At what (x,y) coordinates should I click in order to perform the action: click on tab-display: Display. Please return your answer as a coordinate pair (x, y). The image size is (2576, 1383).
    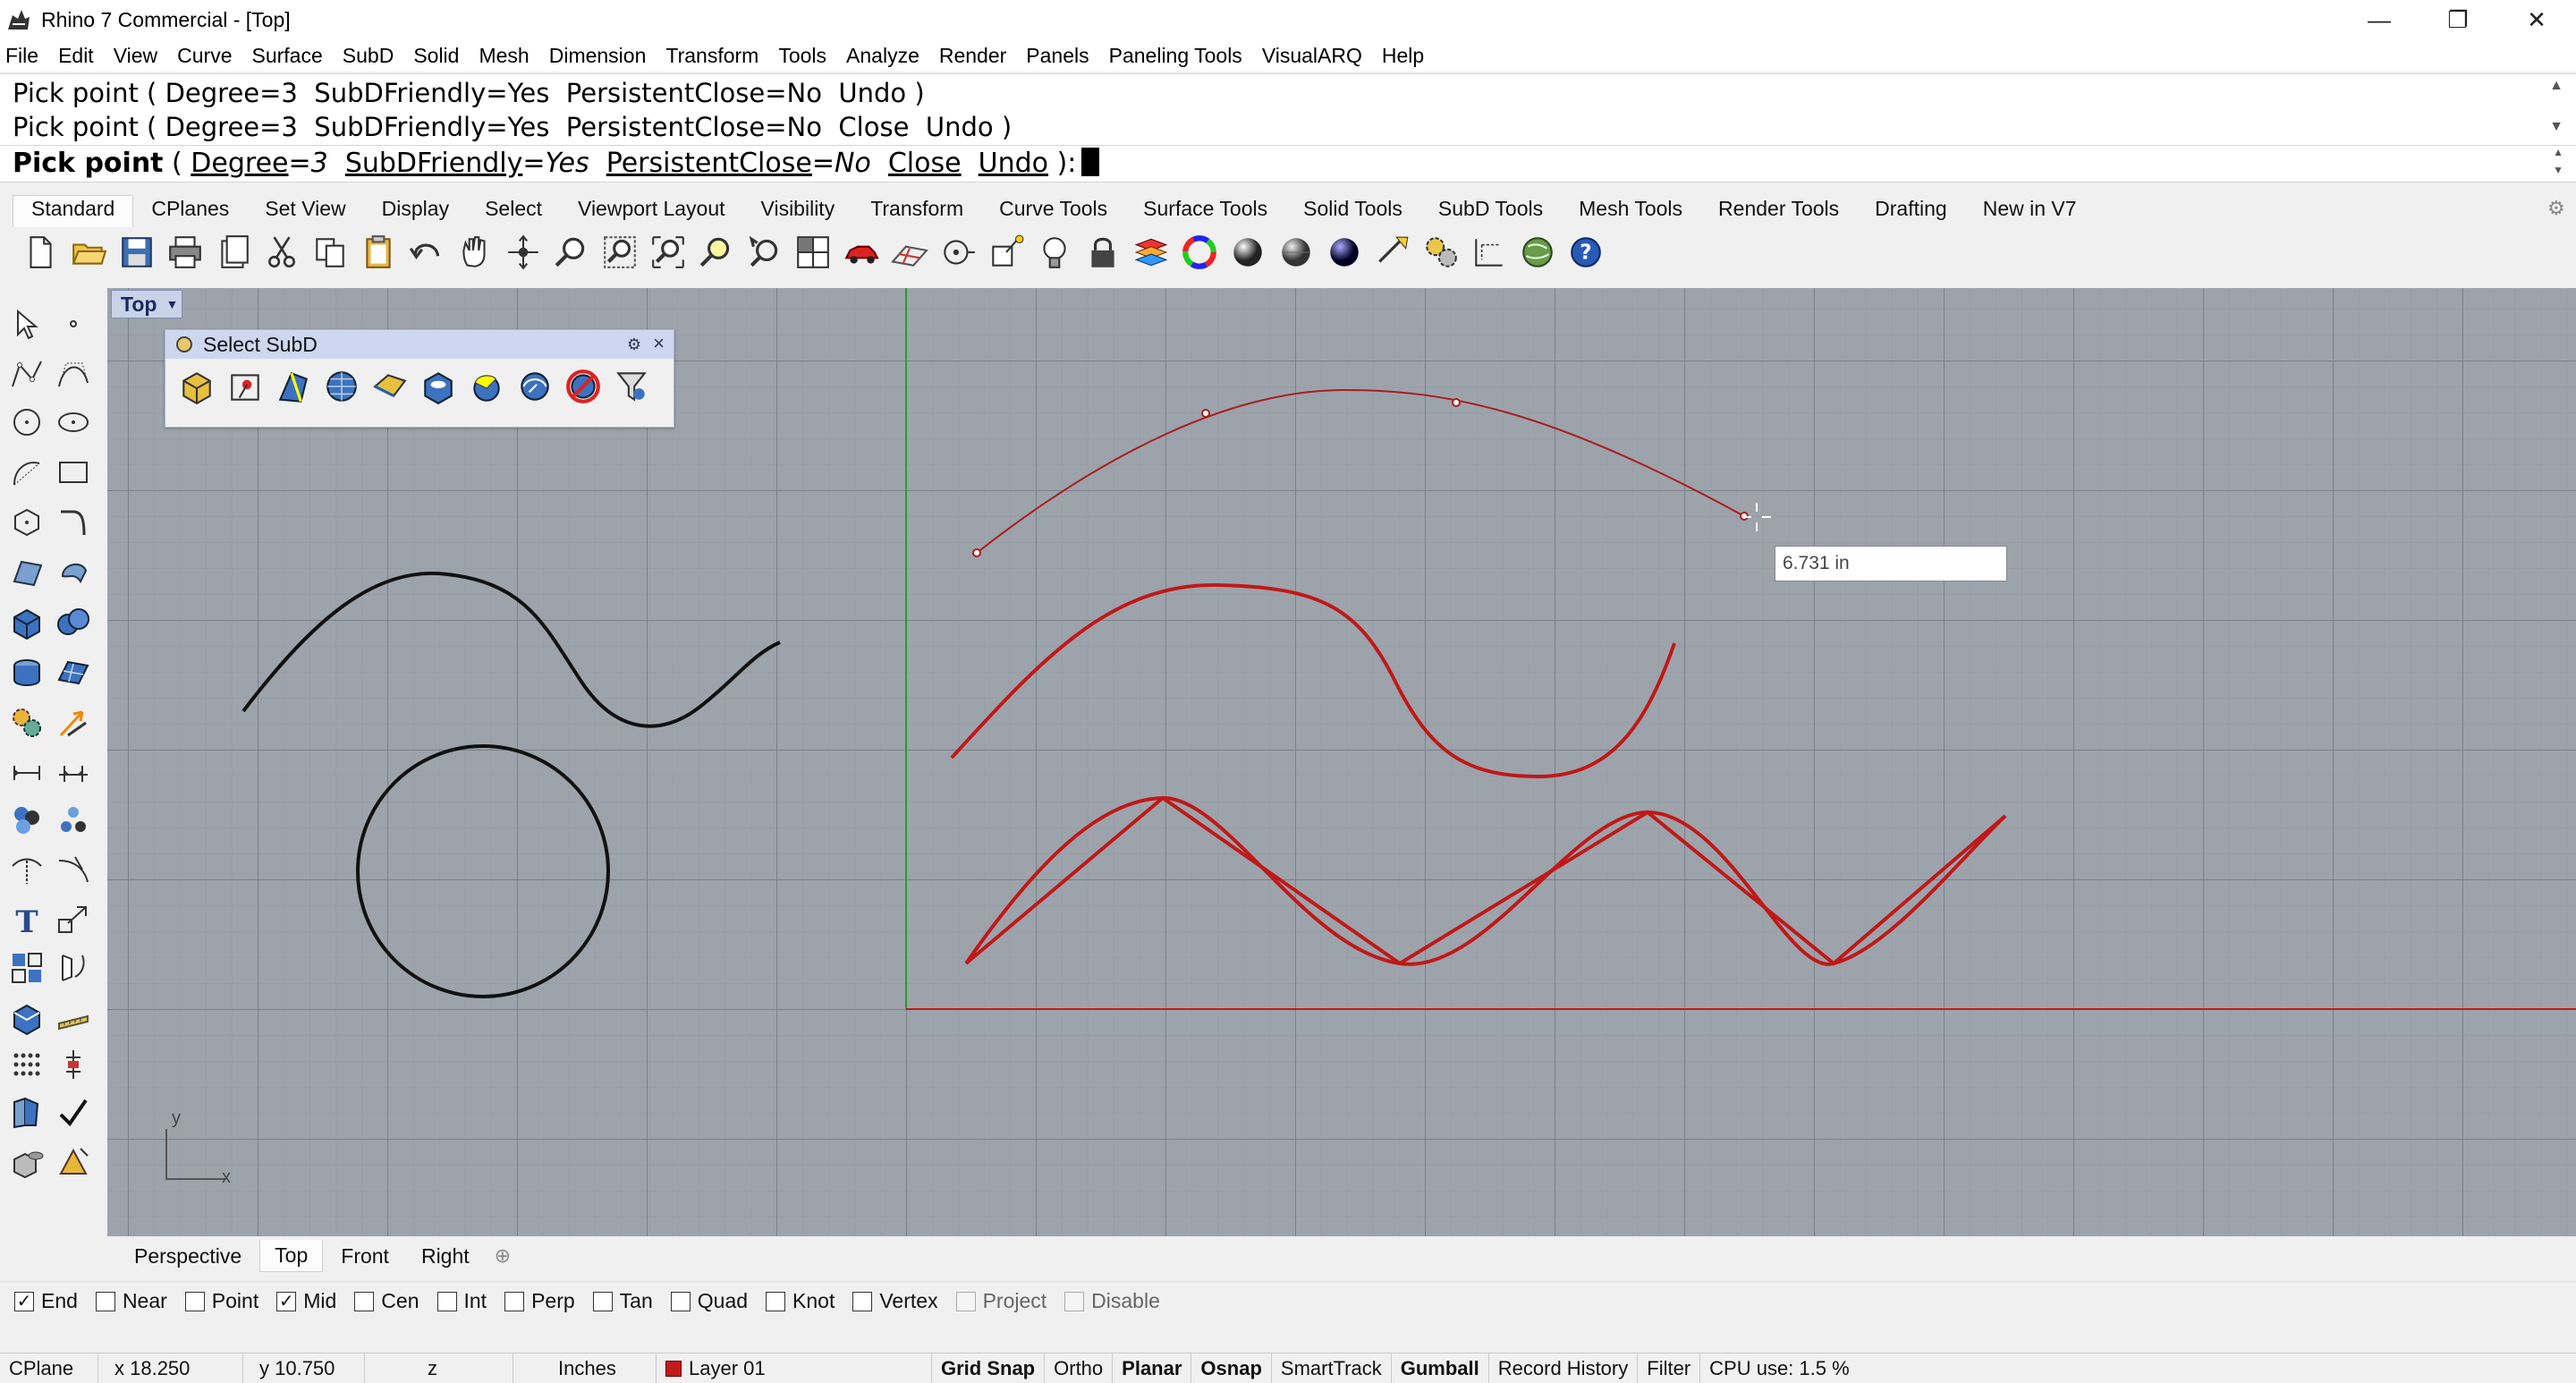
    Looking at the image, I should click on (415, 211).